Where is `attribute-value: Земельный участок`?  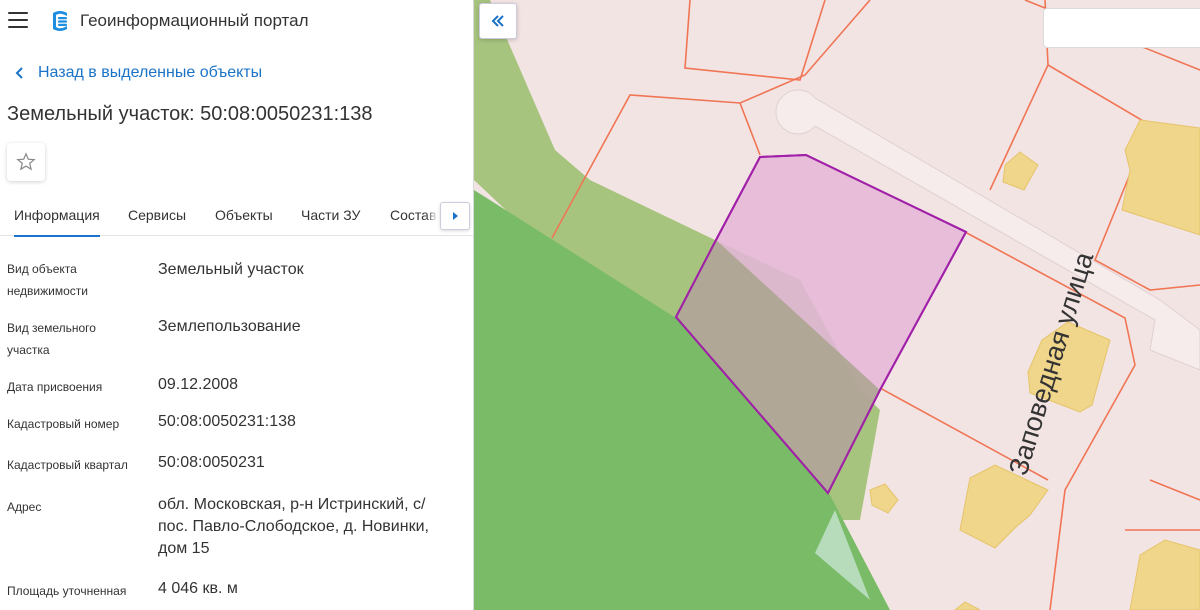 attribute-value: Земельный участок is located at coordinates (231, 269).